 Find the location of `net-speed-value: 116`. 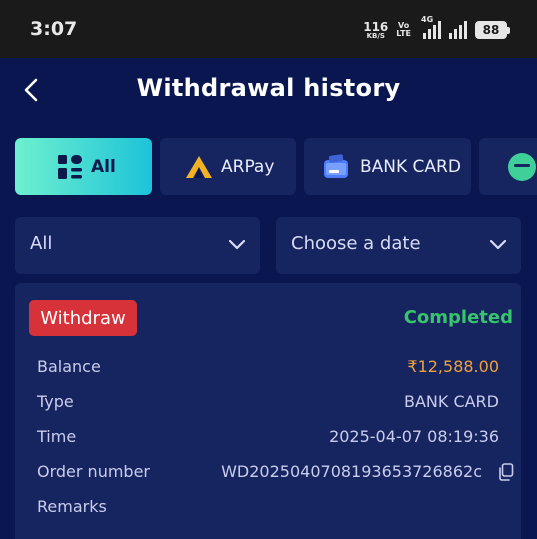

net-speed-value: 116 is located at coordinates (376, 26).